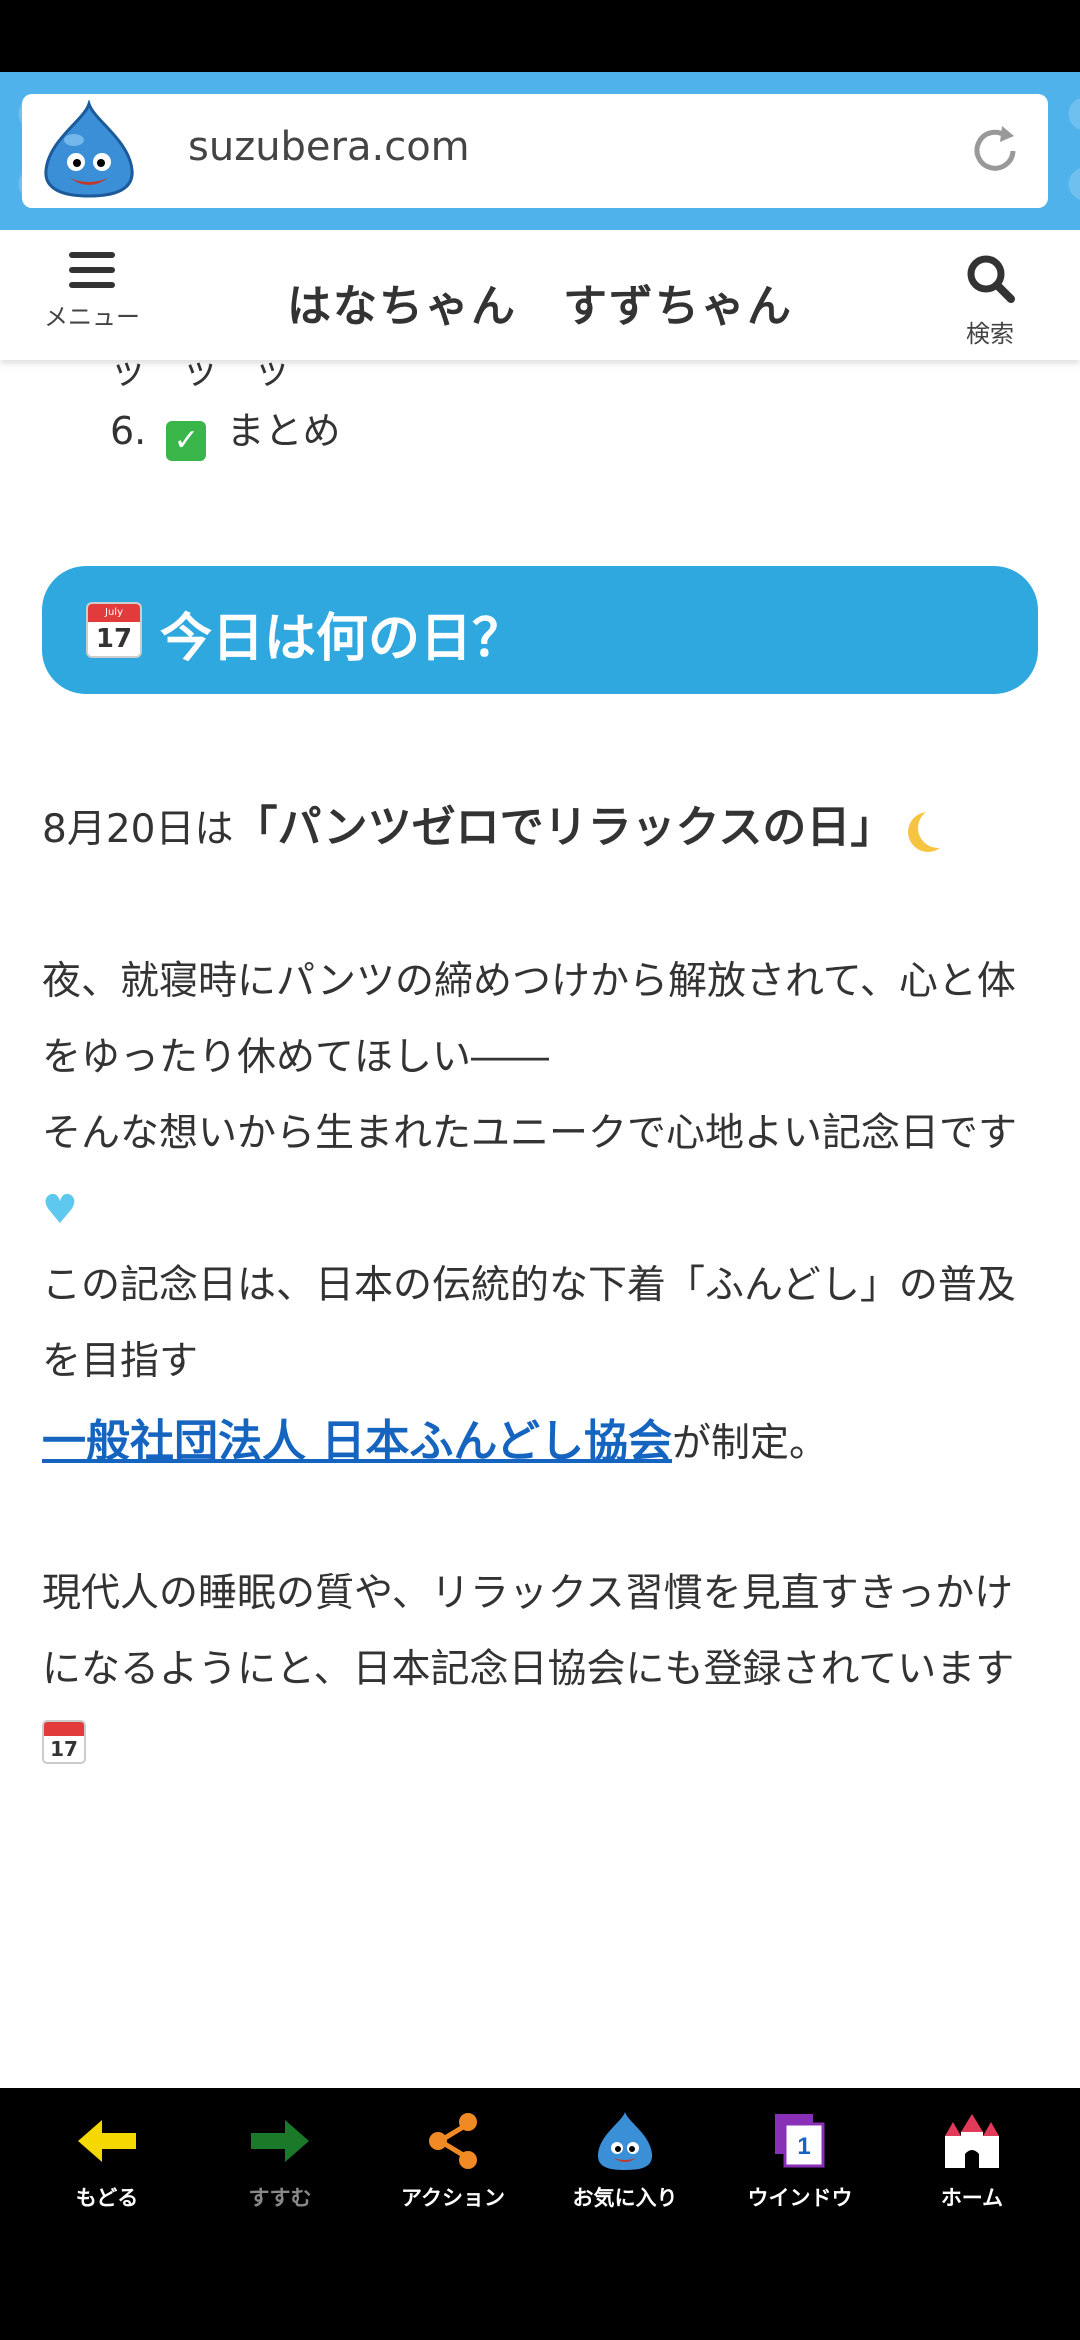 The height and width of the screenshot is (2340, 1080). Describe the element at coordinates (280, 2141) in the screenshot. I see `forward-arrow-icon` at that location.